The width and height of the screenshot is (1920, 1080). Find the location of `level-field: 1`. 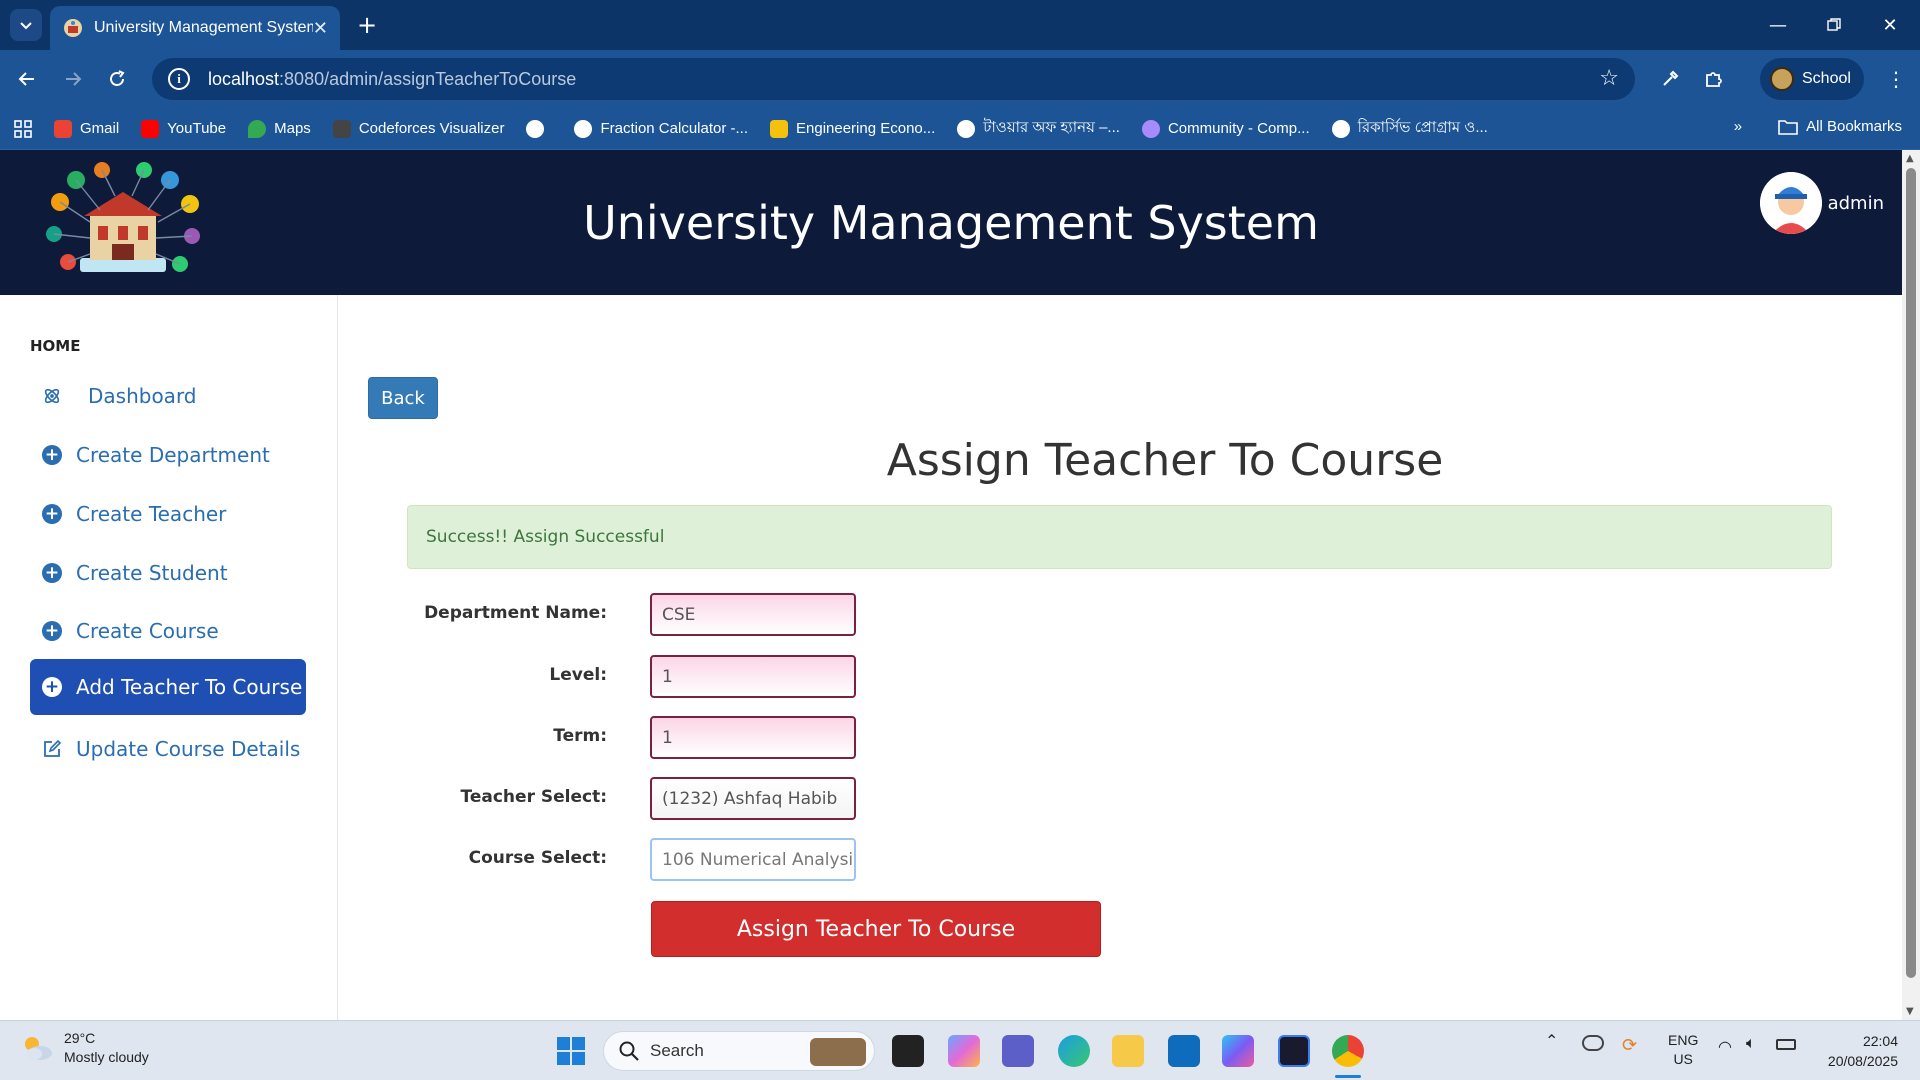

level-field: 1 is located at coordinates (753, 676).